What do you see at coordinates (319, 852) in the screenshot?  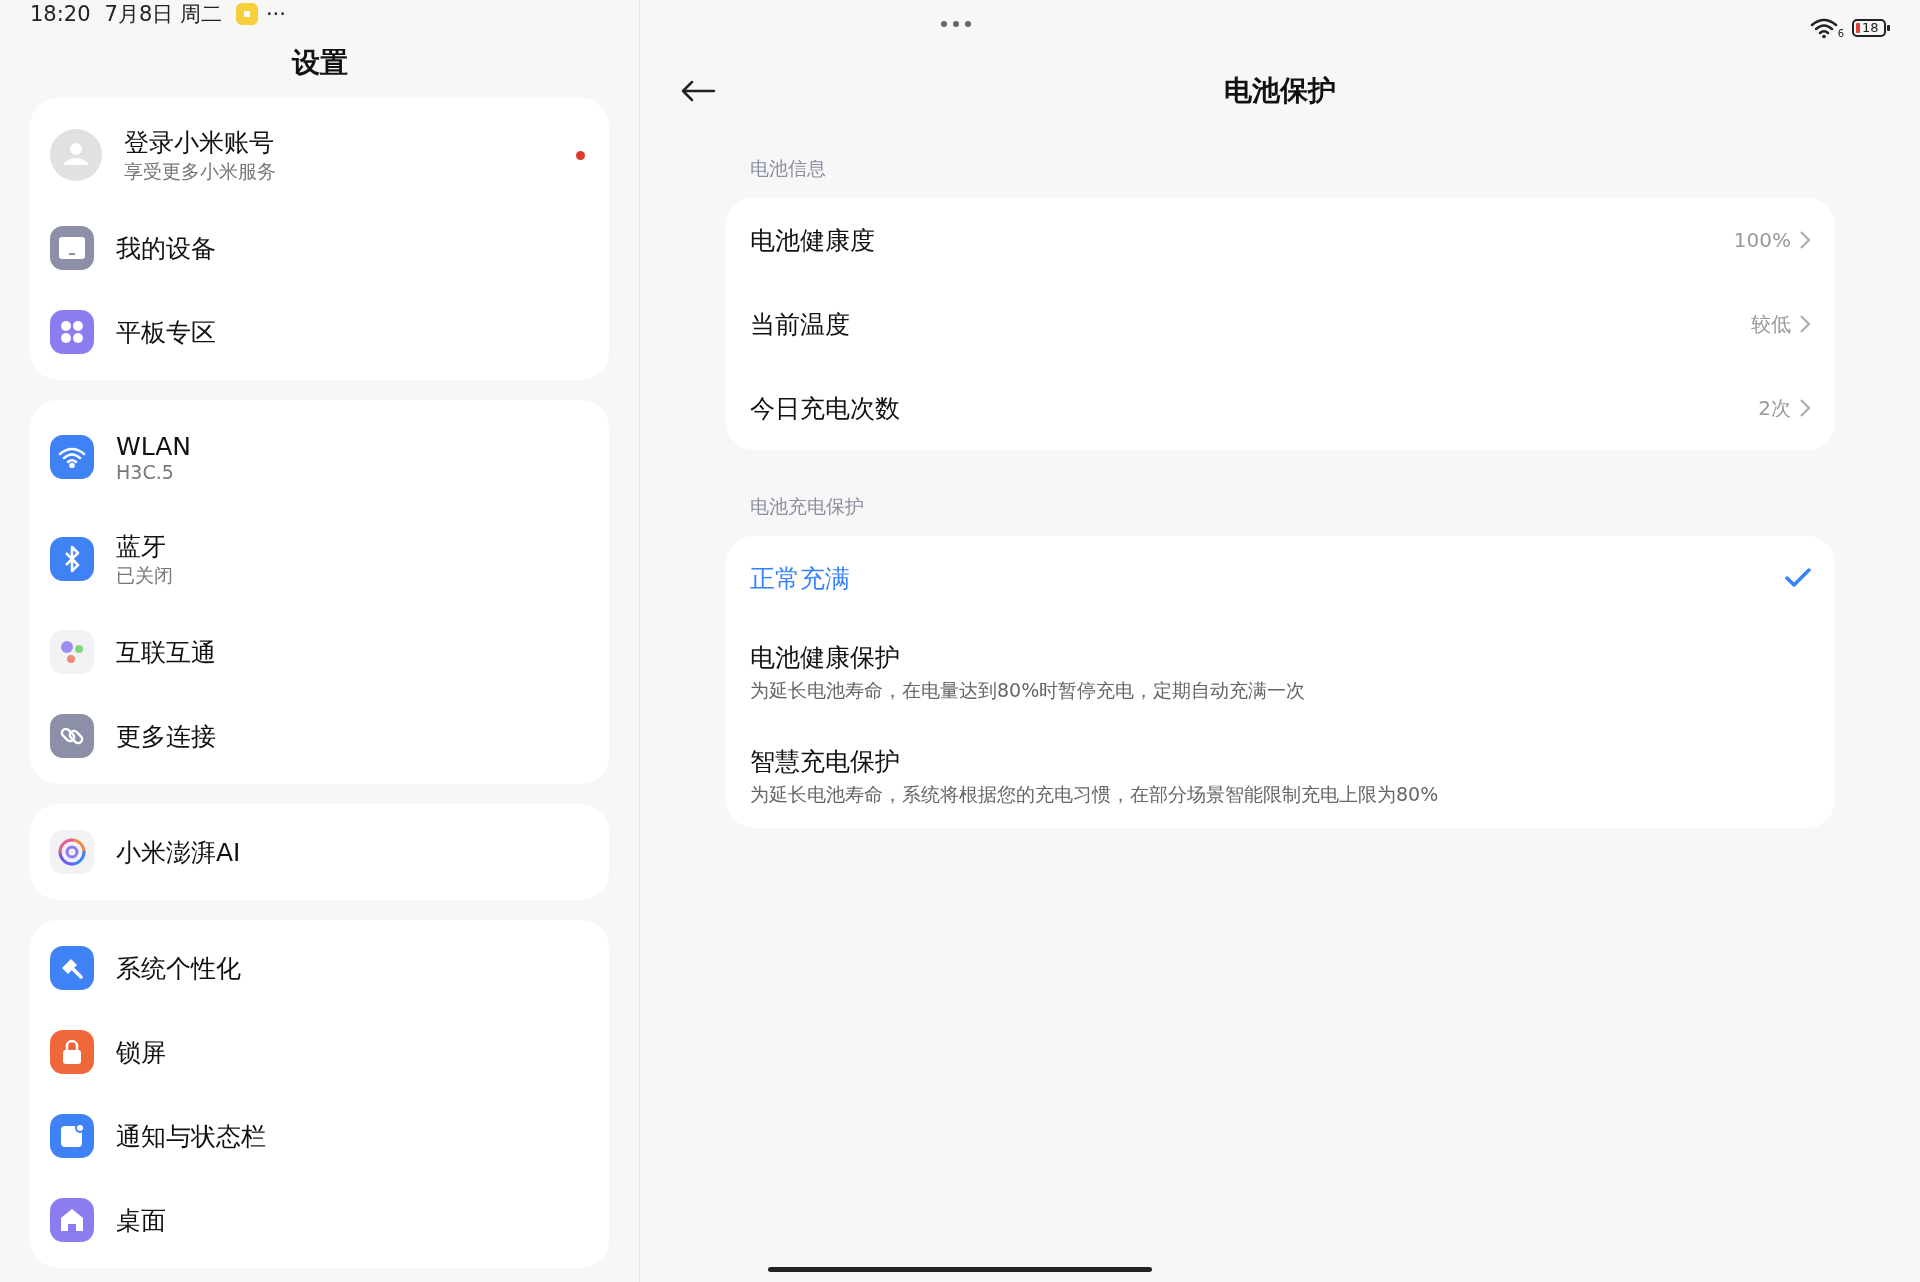 I see `settings-item: 小米澎湃AI` at bounding box center [319, 852].